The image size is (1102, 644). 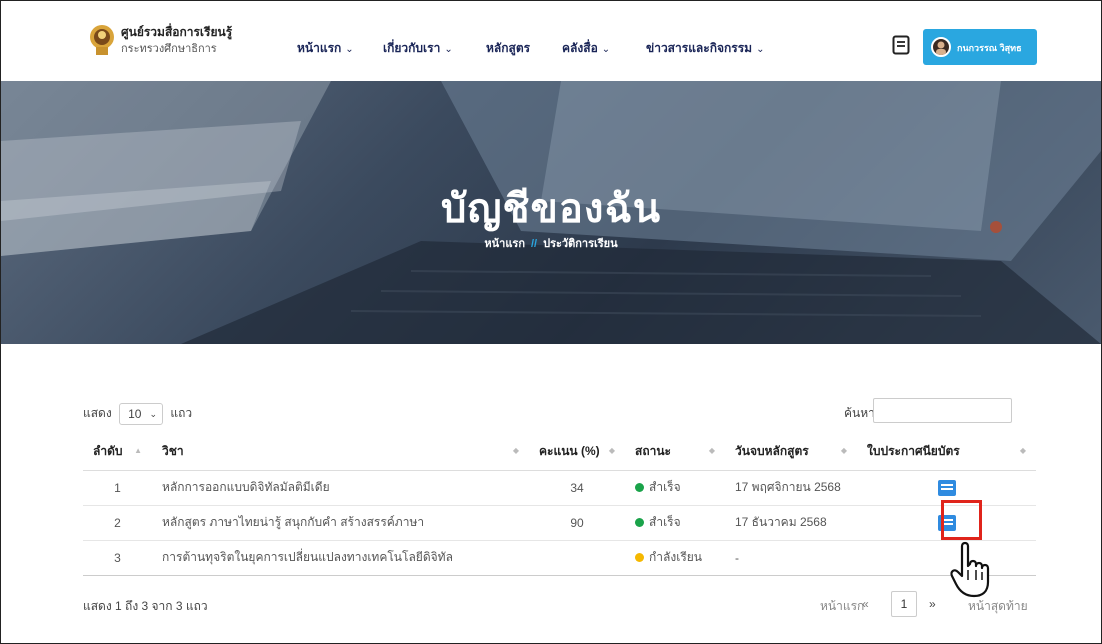 What do you see at coordinates (586, 48) in the screenshot?
I see `nav-media: คลังสื่อ ⌄` at bounding box center [586, 48].